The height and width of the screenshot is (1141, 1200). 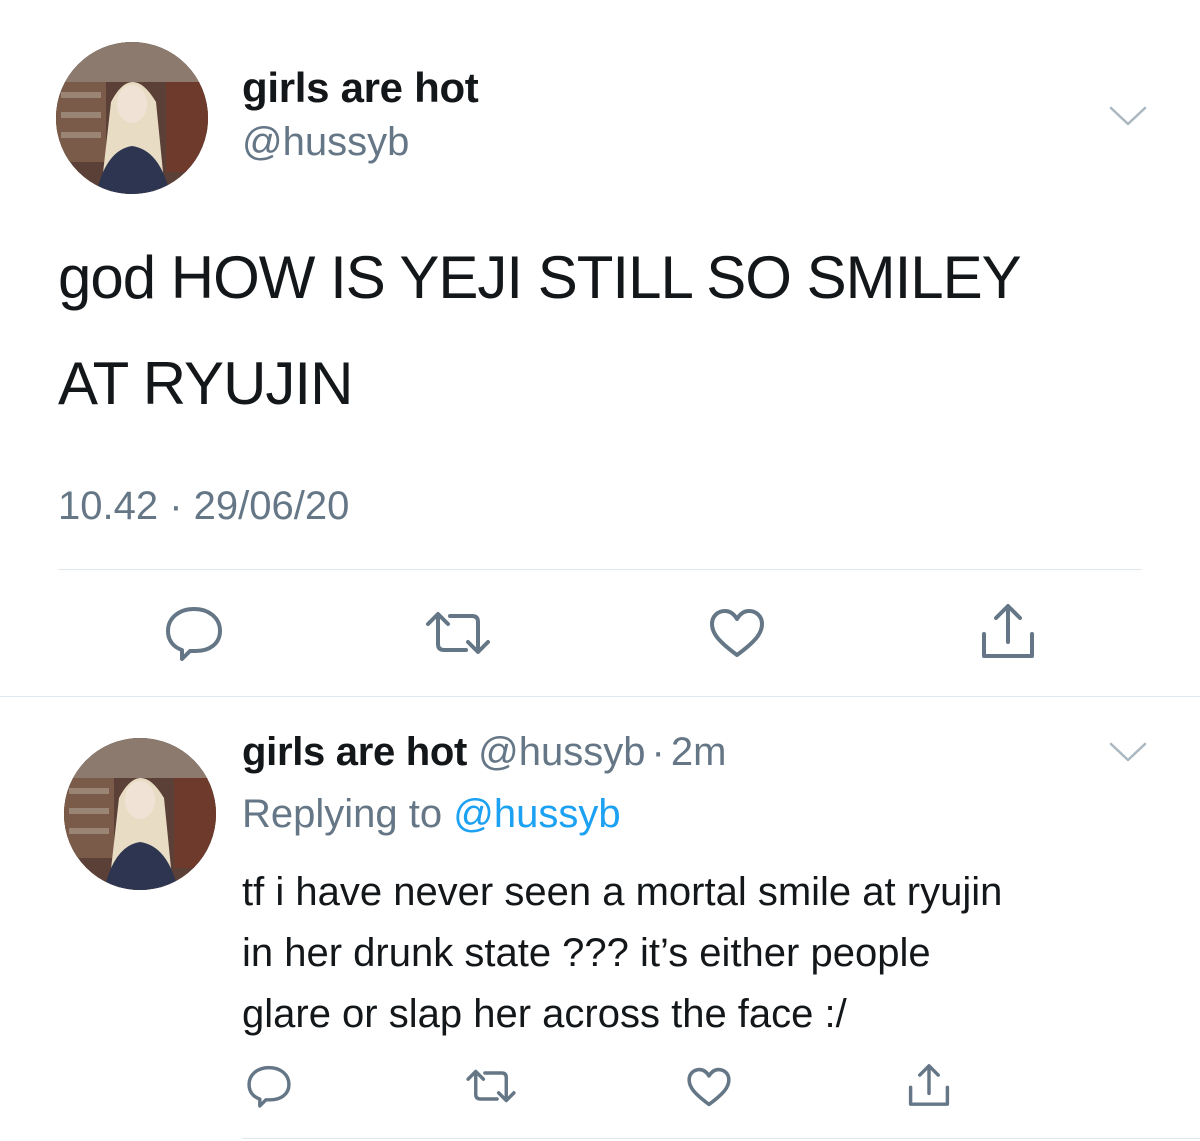 What do you see at coordinates (540, 277) in the screenshot?
I see `tweet-text-line: god HOW IS YEJI STILL SO SMILEY` at bounding box center [540, 277].